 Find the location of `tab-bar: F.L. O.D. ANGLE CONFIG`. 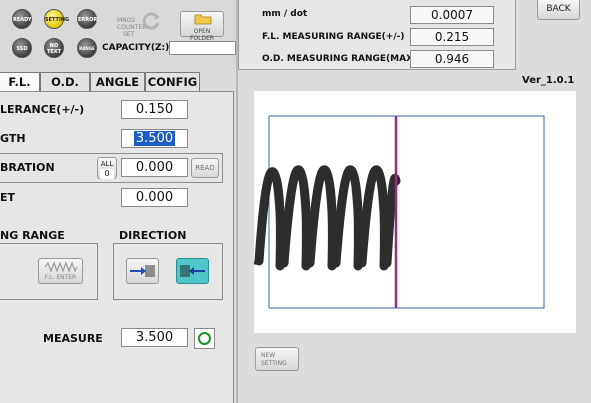

tab-bar: F.L. O.D. ANGLE CONFIG is located at coordinates (117, 81).